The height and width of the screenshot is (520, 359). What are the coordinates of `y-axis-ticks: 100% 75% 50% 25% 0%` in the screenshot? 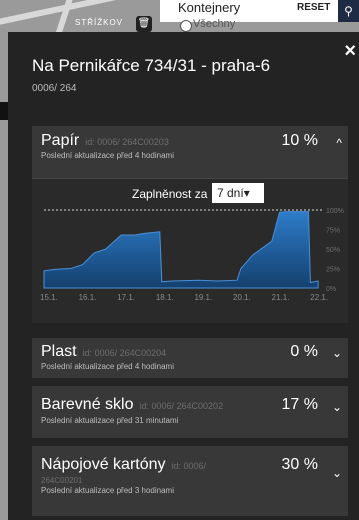 It's located at (335, 250).